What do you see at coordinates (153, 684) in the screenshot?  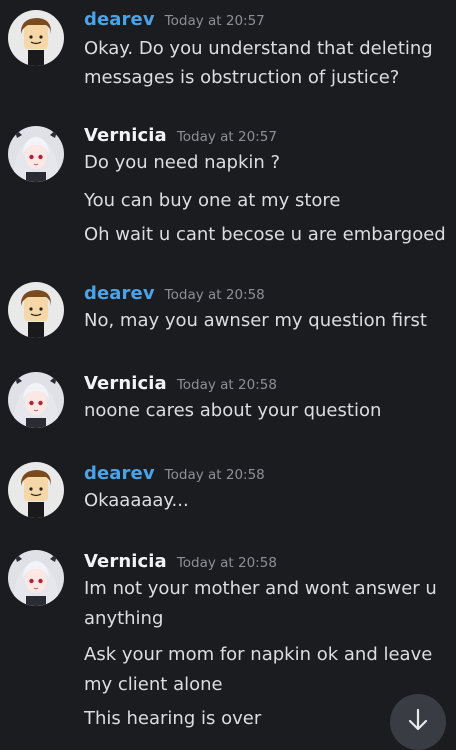 I see `message-text: my client alone` at bounding box center [153, 684].